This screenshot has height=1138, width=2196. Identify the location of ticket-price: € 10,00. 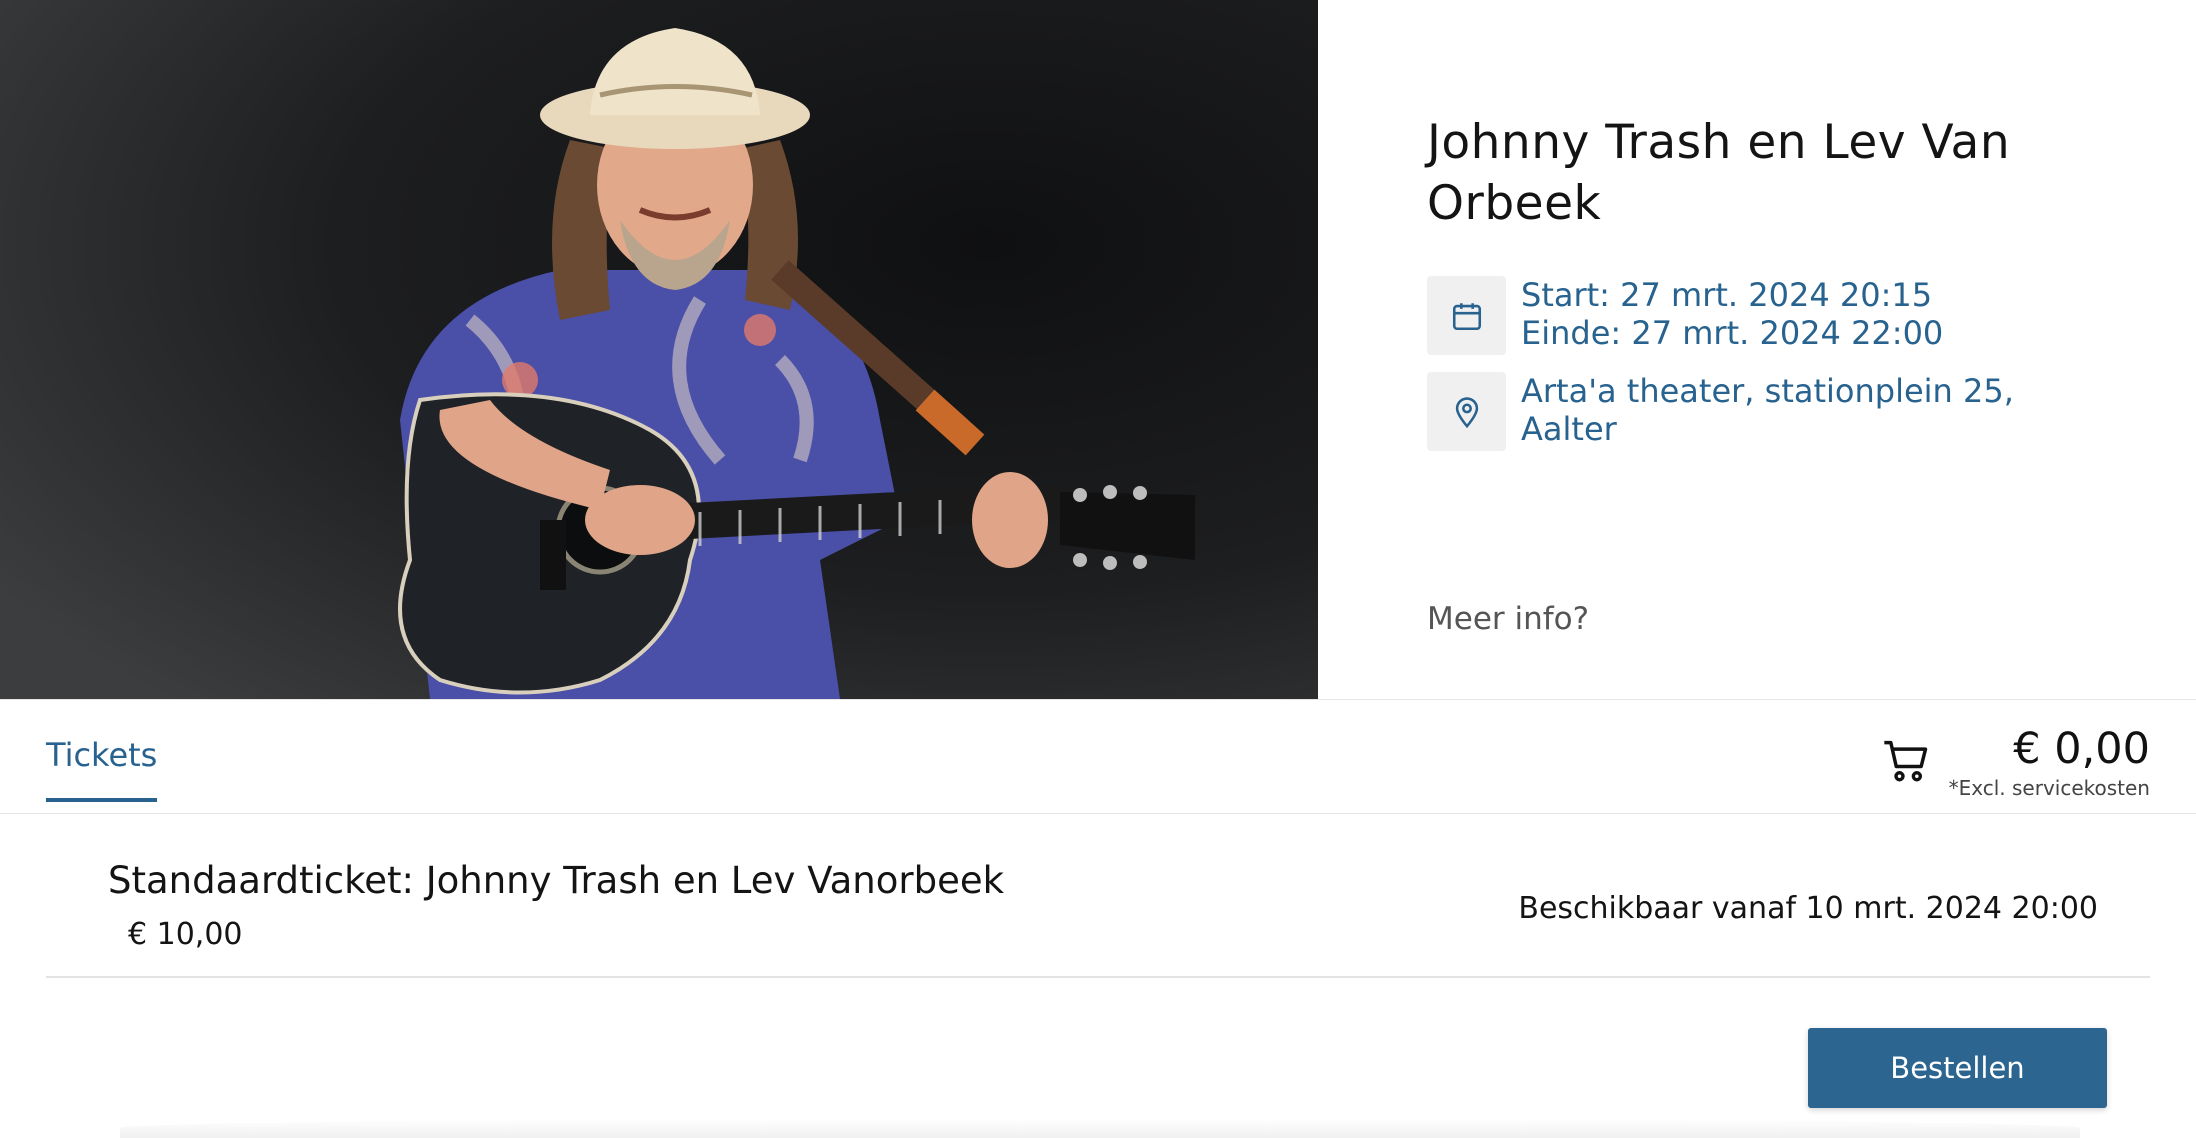
(185, 934).